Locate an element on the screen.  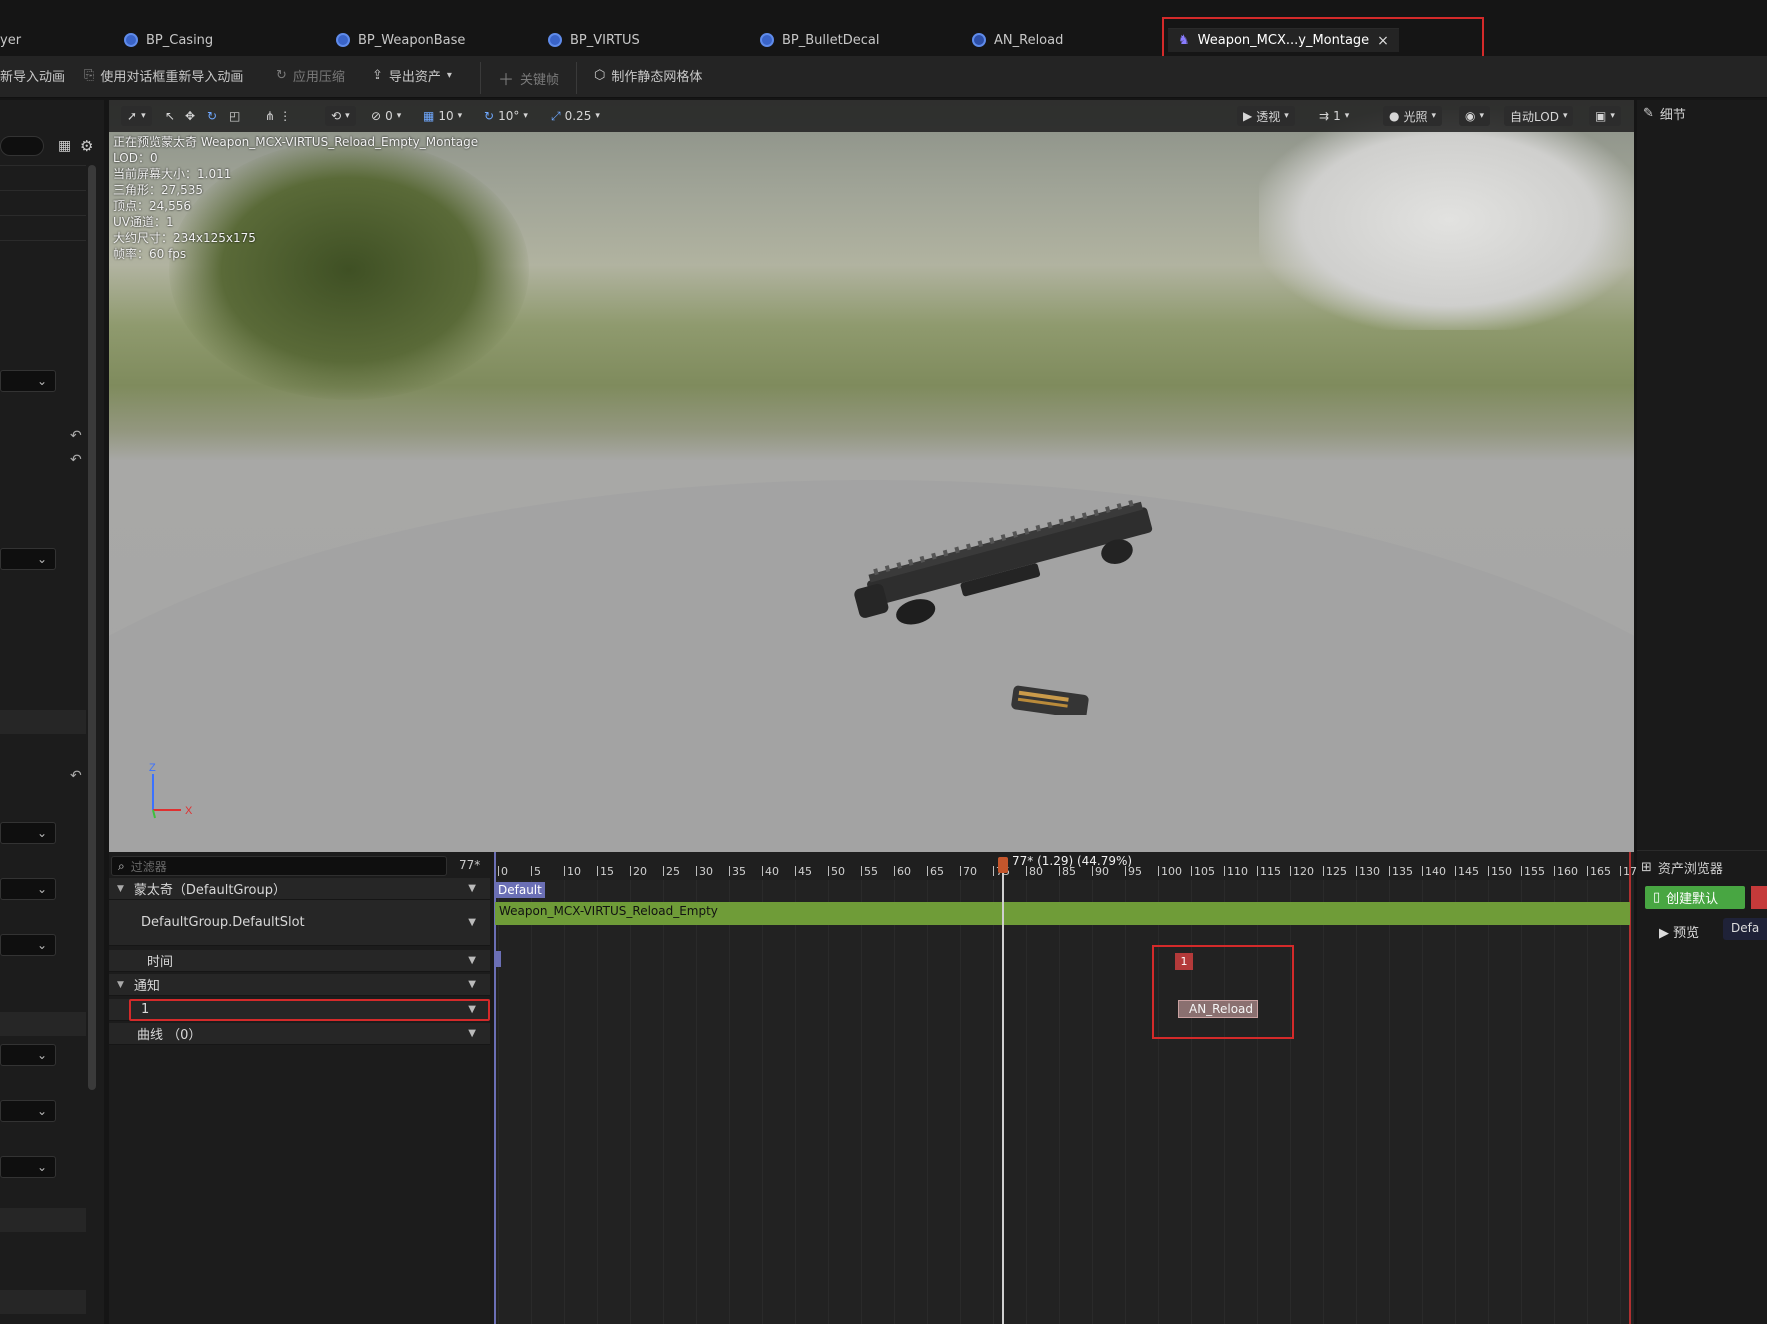
grid-view-icon: ▦ is located at coordinates (64, 146).